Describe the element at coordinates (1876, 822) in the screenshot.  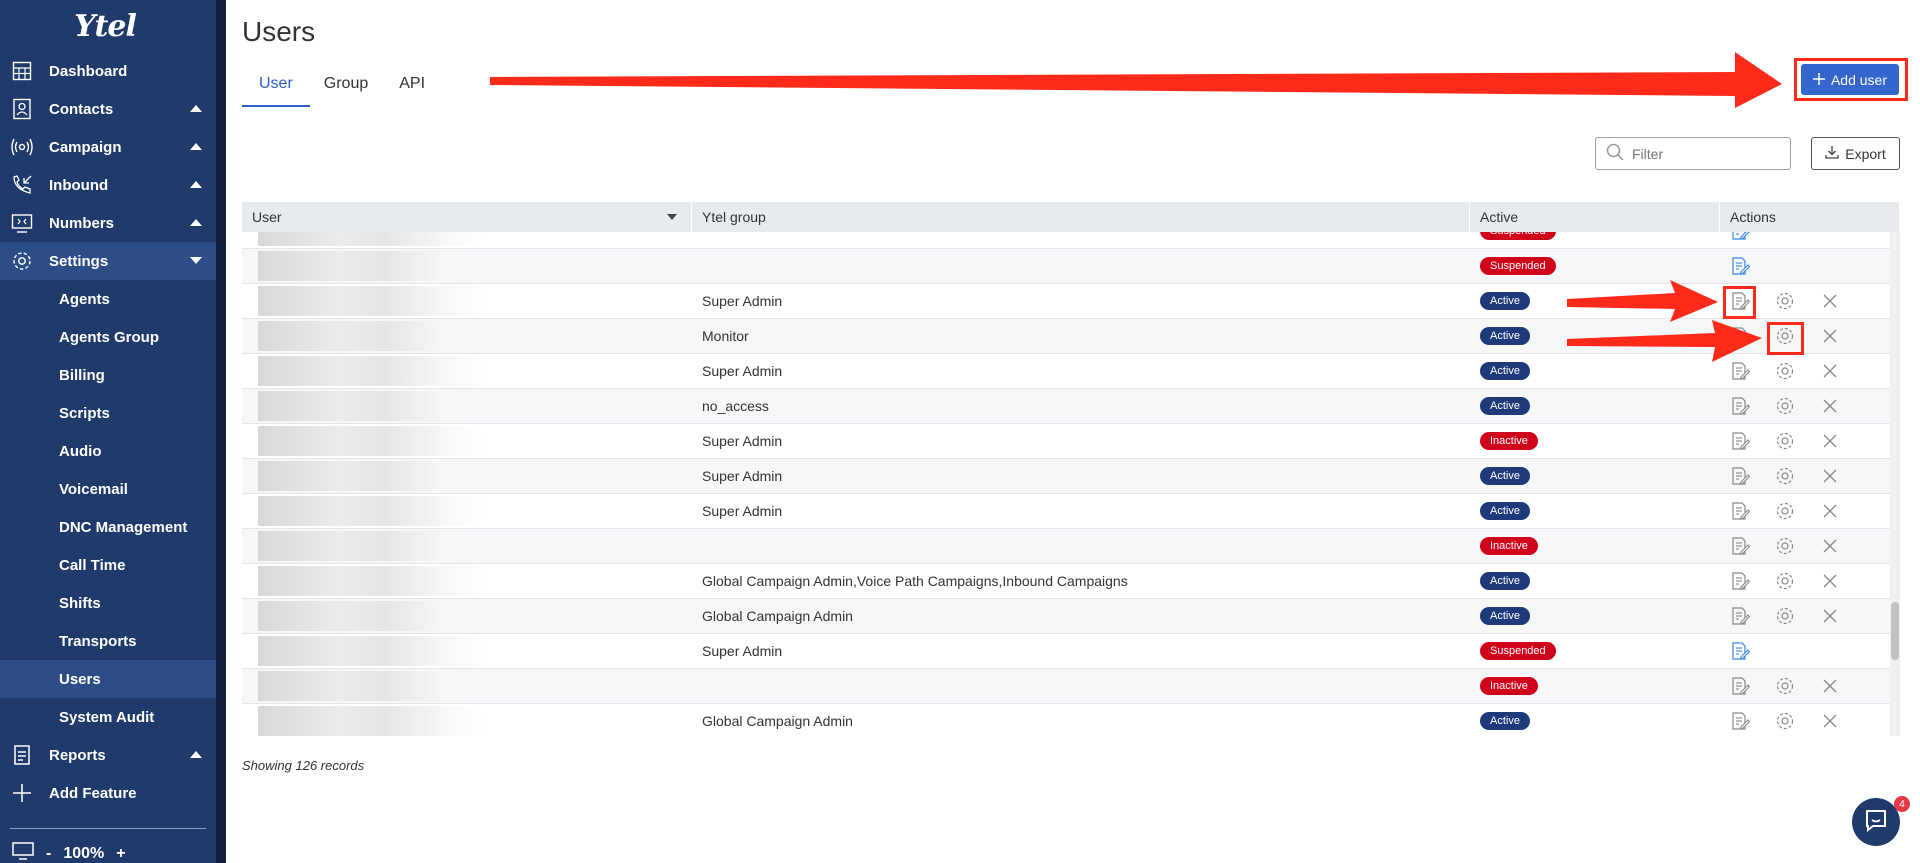
I see `chat-button` at that location.